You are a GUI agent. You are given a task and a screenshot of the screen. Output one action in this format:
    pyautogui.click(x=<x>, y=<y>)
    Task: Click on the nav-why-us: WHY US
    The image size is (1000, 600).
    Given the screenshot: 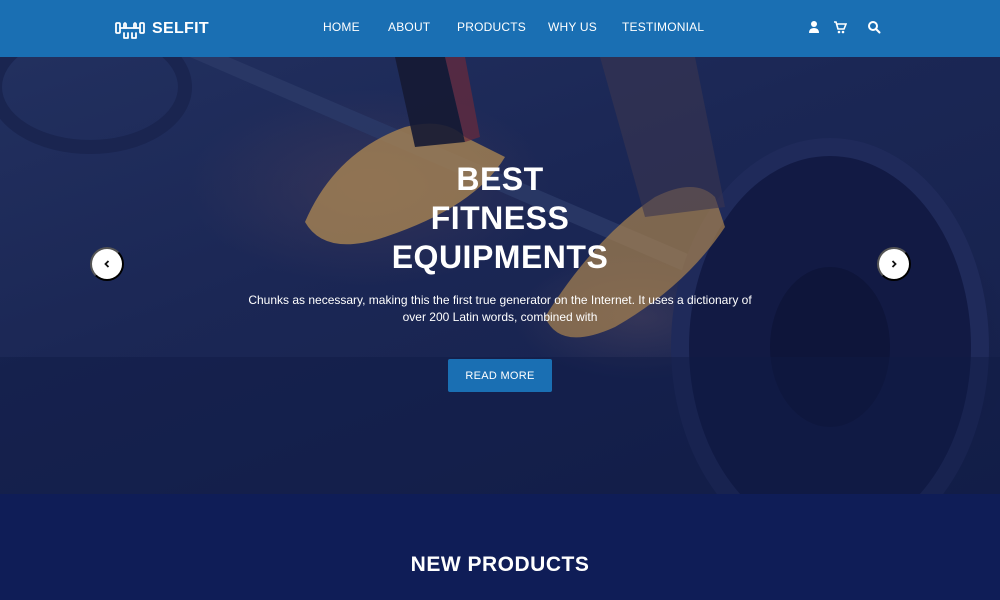 What is the action you would take?
    pyautogui.click(x=572, y=27)
    